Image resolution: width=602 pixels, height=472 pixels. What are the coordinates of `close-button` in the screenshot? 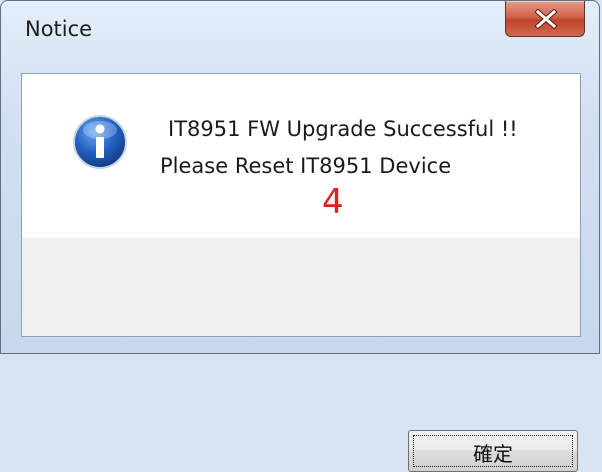 It's located at (545, 19).